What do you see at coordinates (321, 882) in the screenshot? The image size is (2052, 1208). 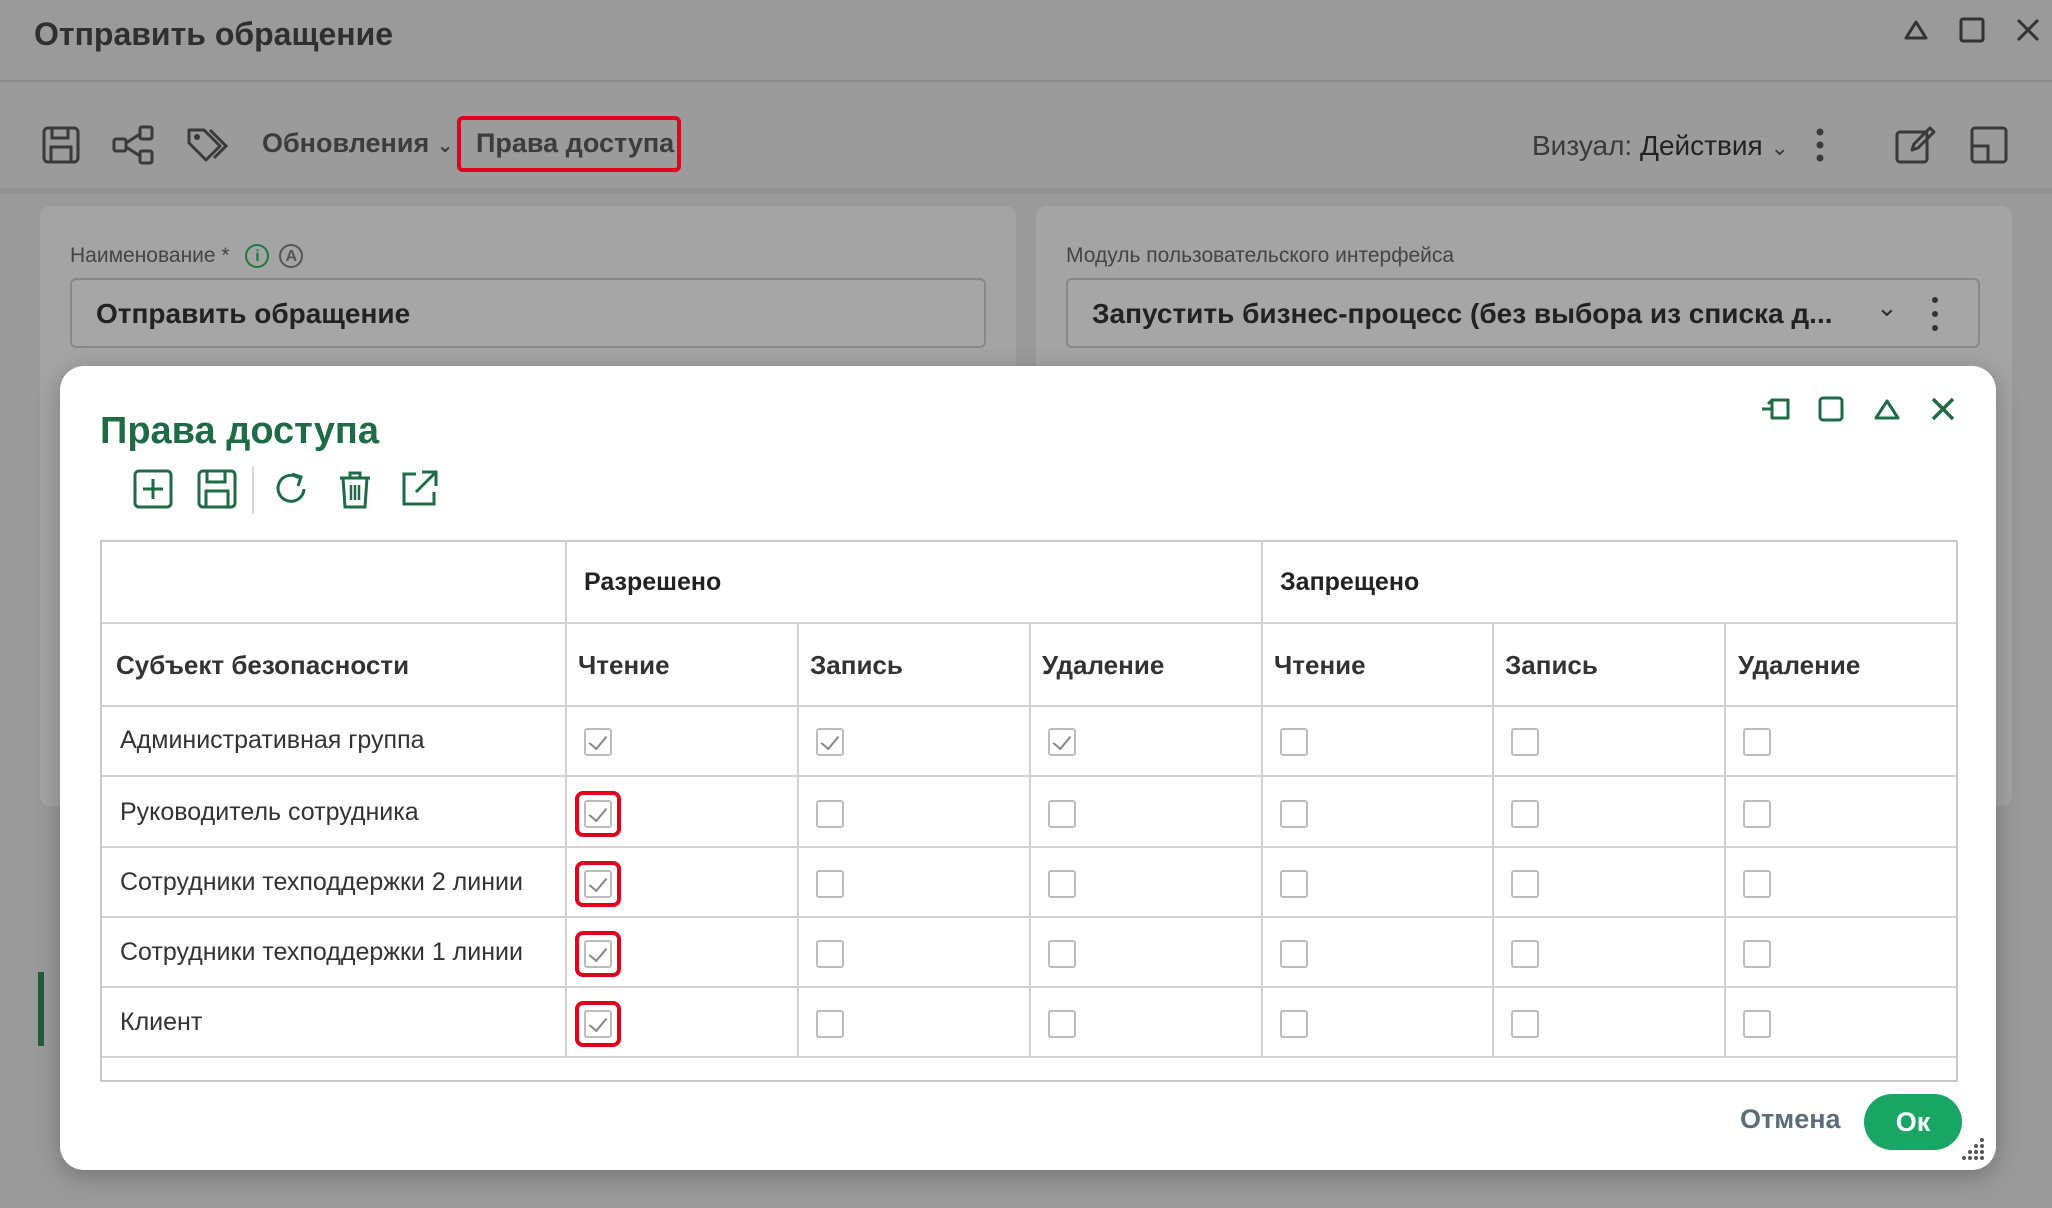 I see `row-subject: Сотрудники техподдержки 2 линии` at bounding box center [321, 882].